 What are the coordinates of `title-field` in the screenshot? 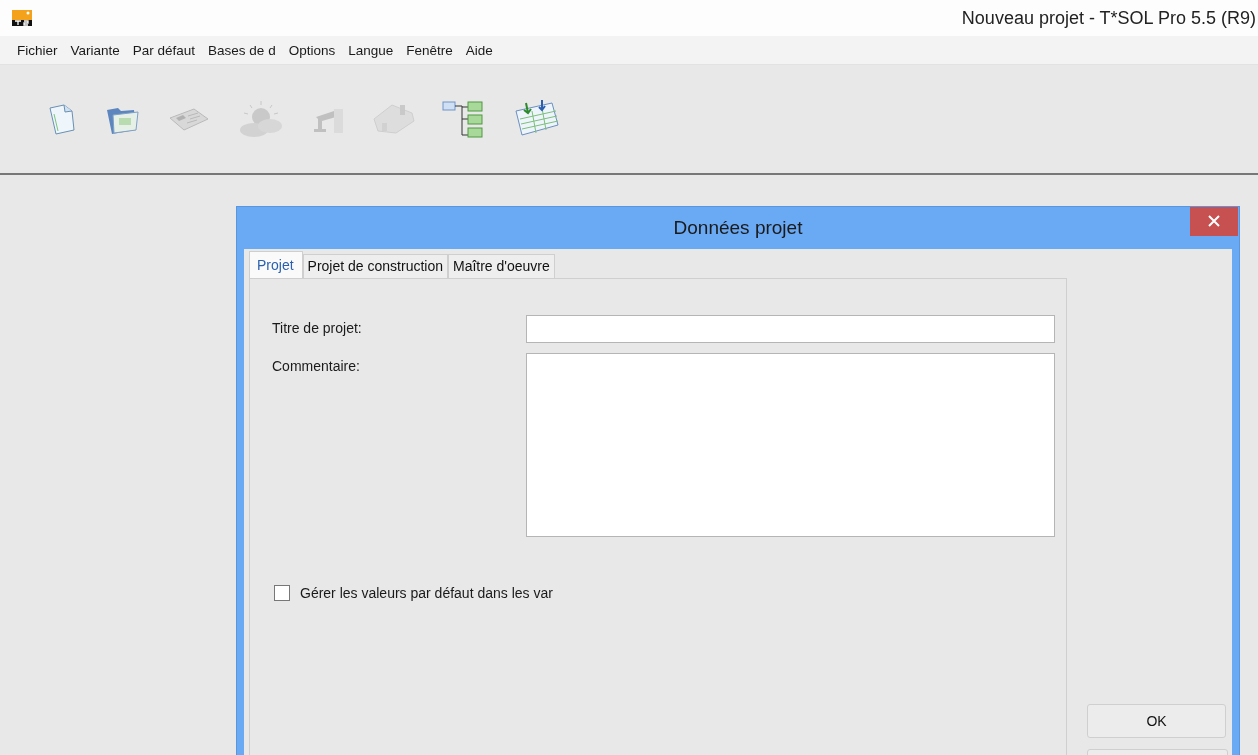 It's located at (790, 329).